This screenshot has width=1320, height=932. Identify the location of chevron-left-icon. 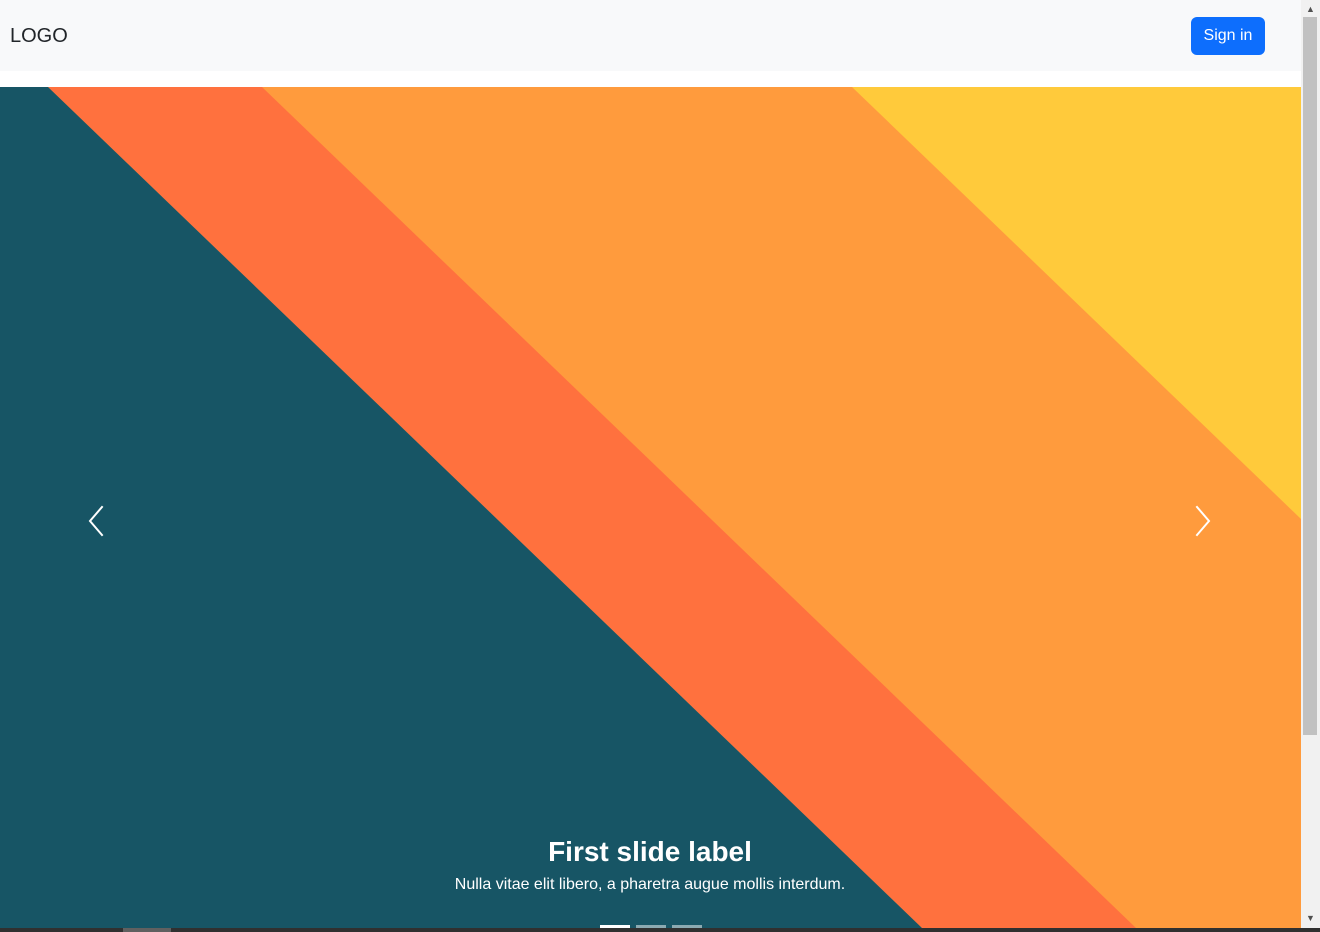
(96, 521).